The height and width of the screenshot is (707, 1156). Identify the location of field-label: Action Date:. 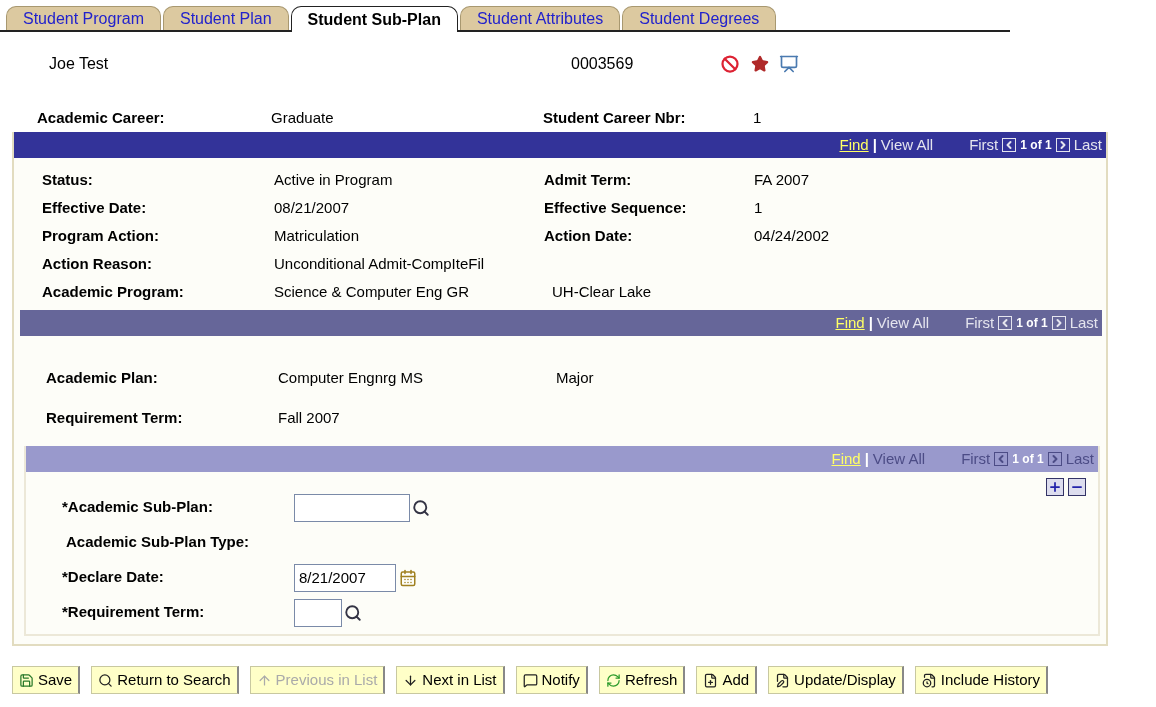
(589, 235).